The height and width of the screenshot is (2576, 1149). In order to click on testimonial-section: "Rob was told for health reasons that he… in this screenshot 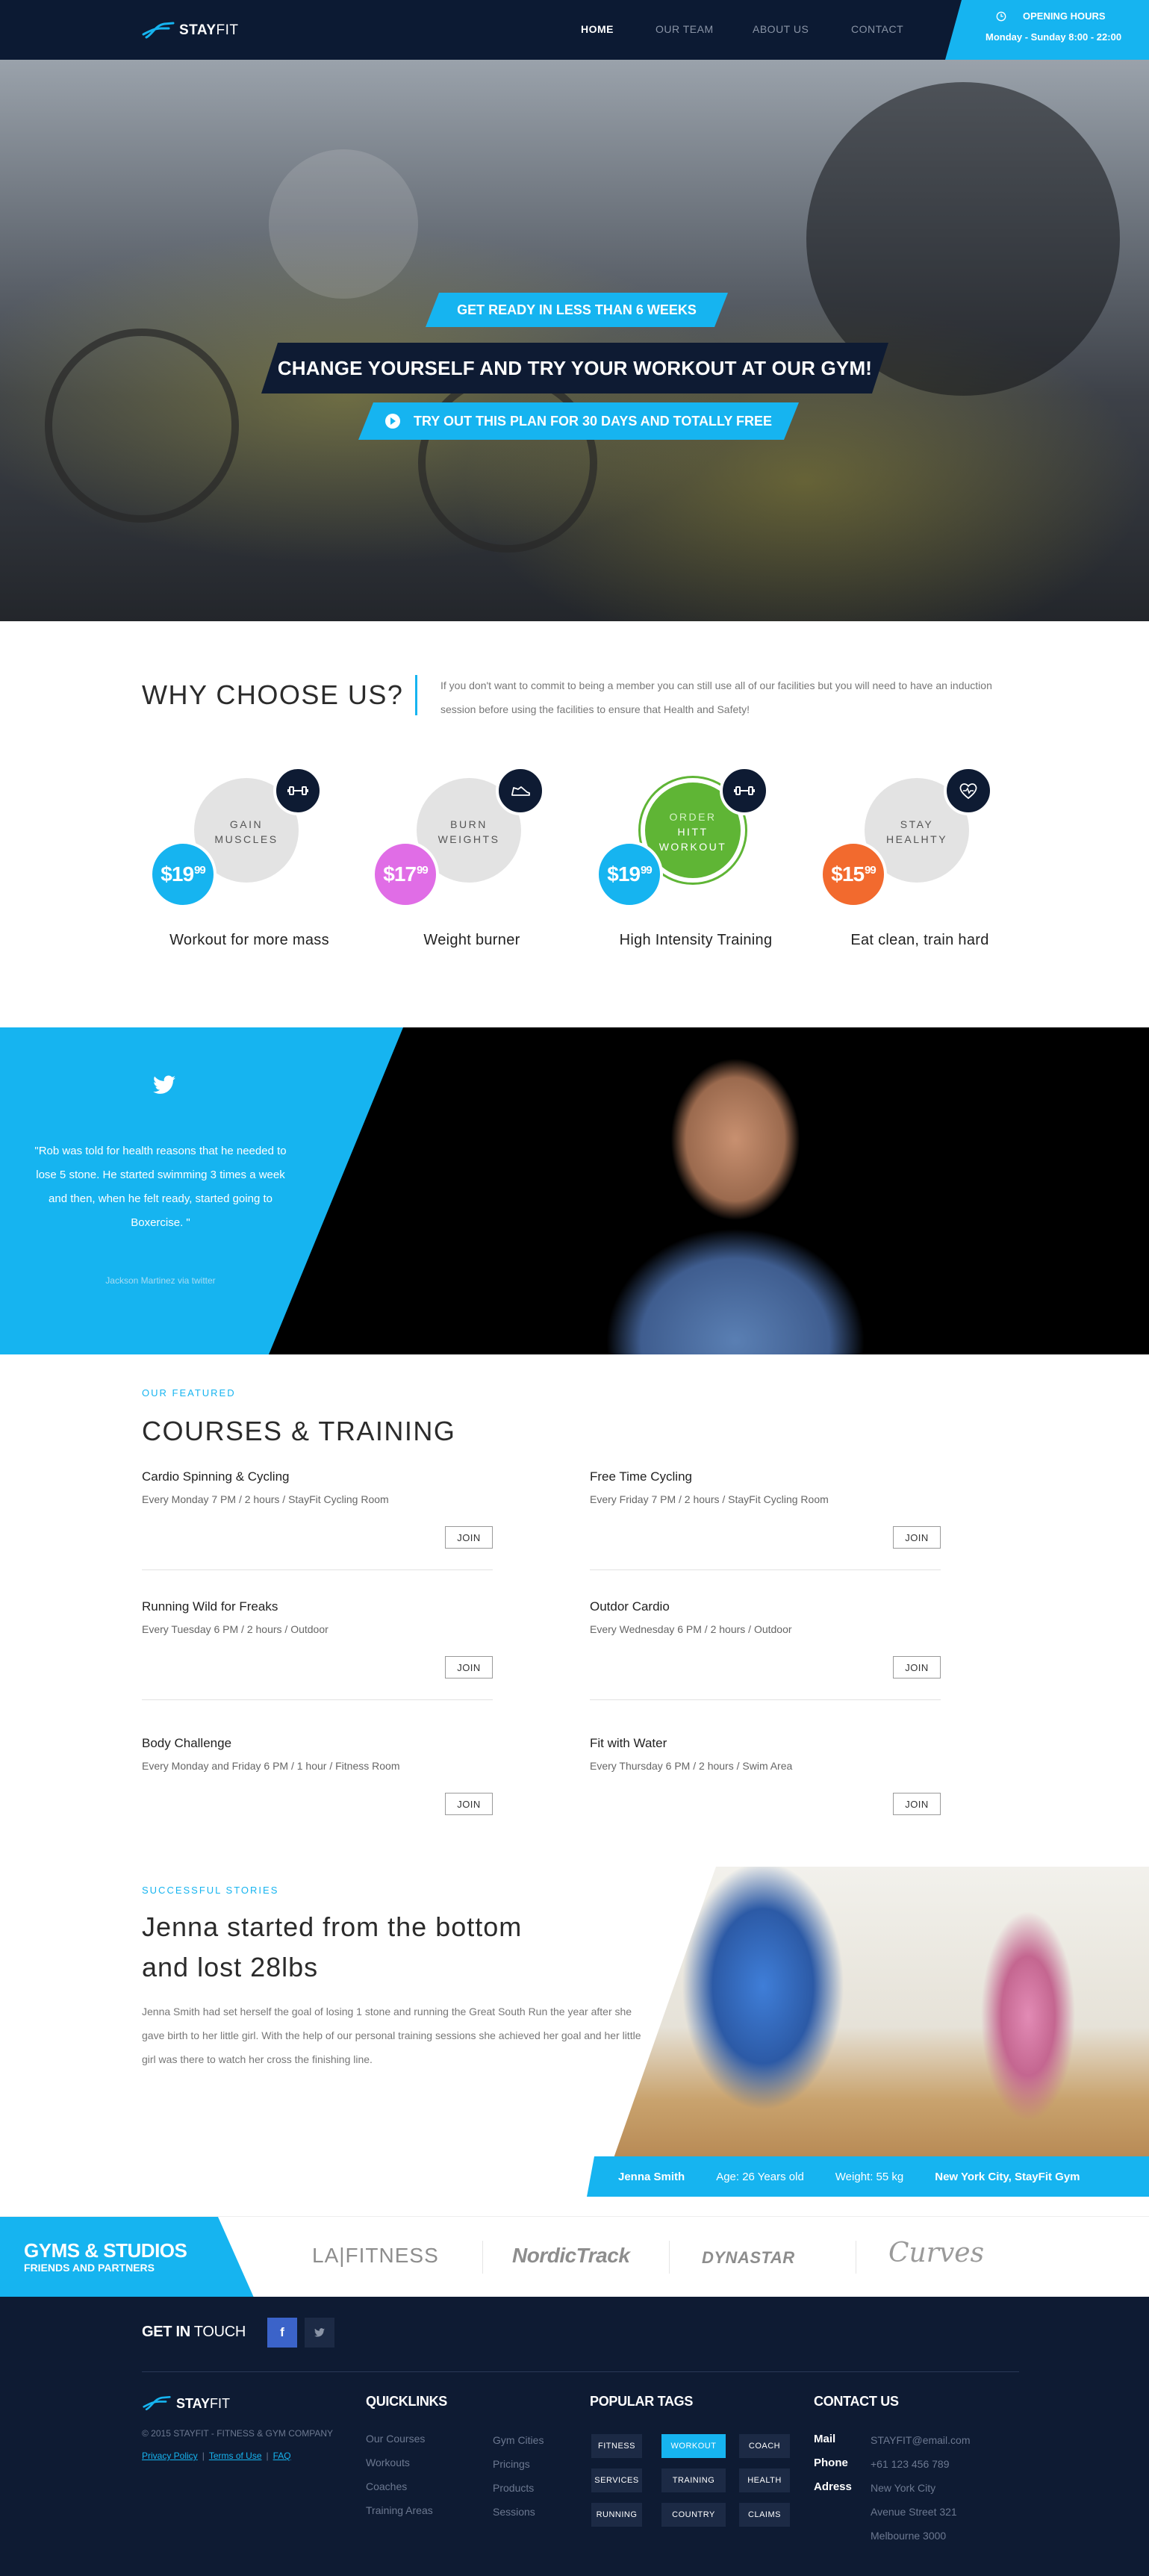, I will do `click(574, 1190)`.